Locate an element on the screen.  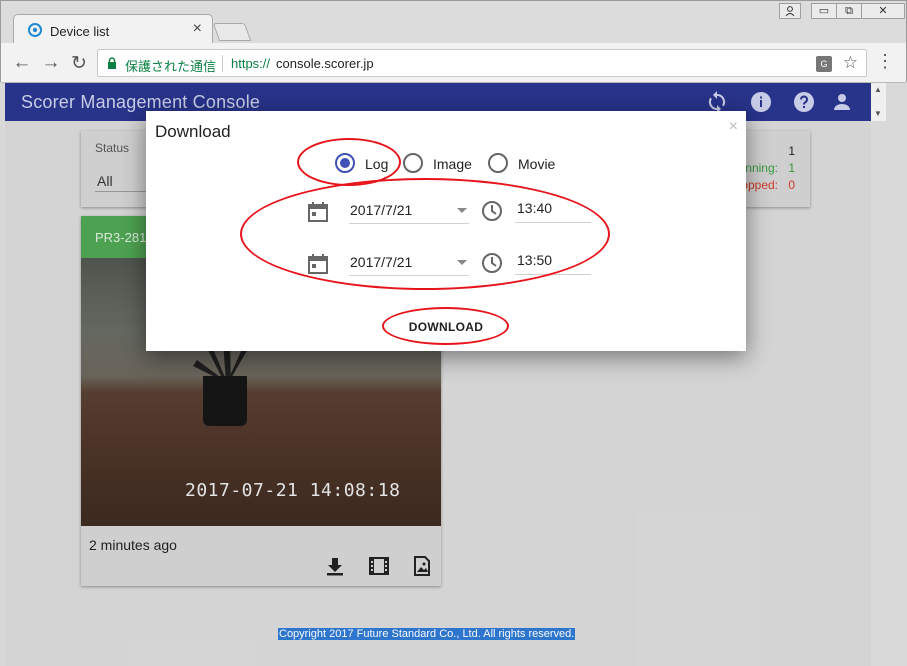
type-radio-movie is located at coordinates (498, 163).